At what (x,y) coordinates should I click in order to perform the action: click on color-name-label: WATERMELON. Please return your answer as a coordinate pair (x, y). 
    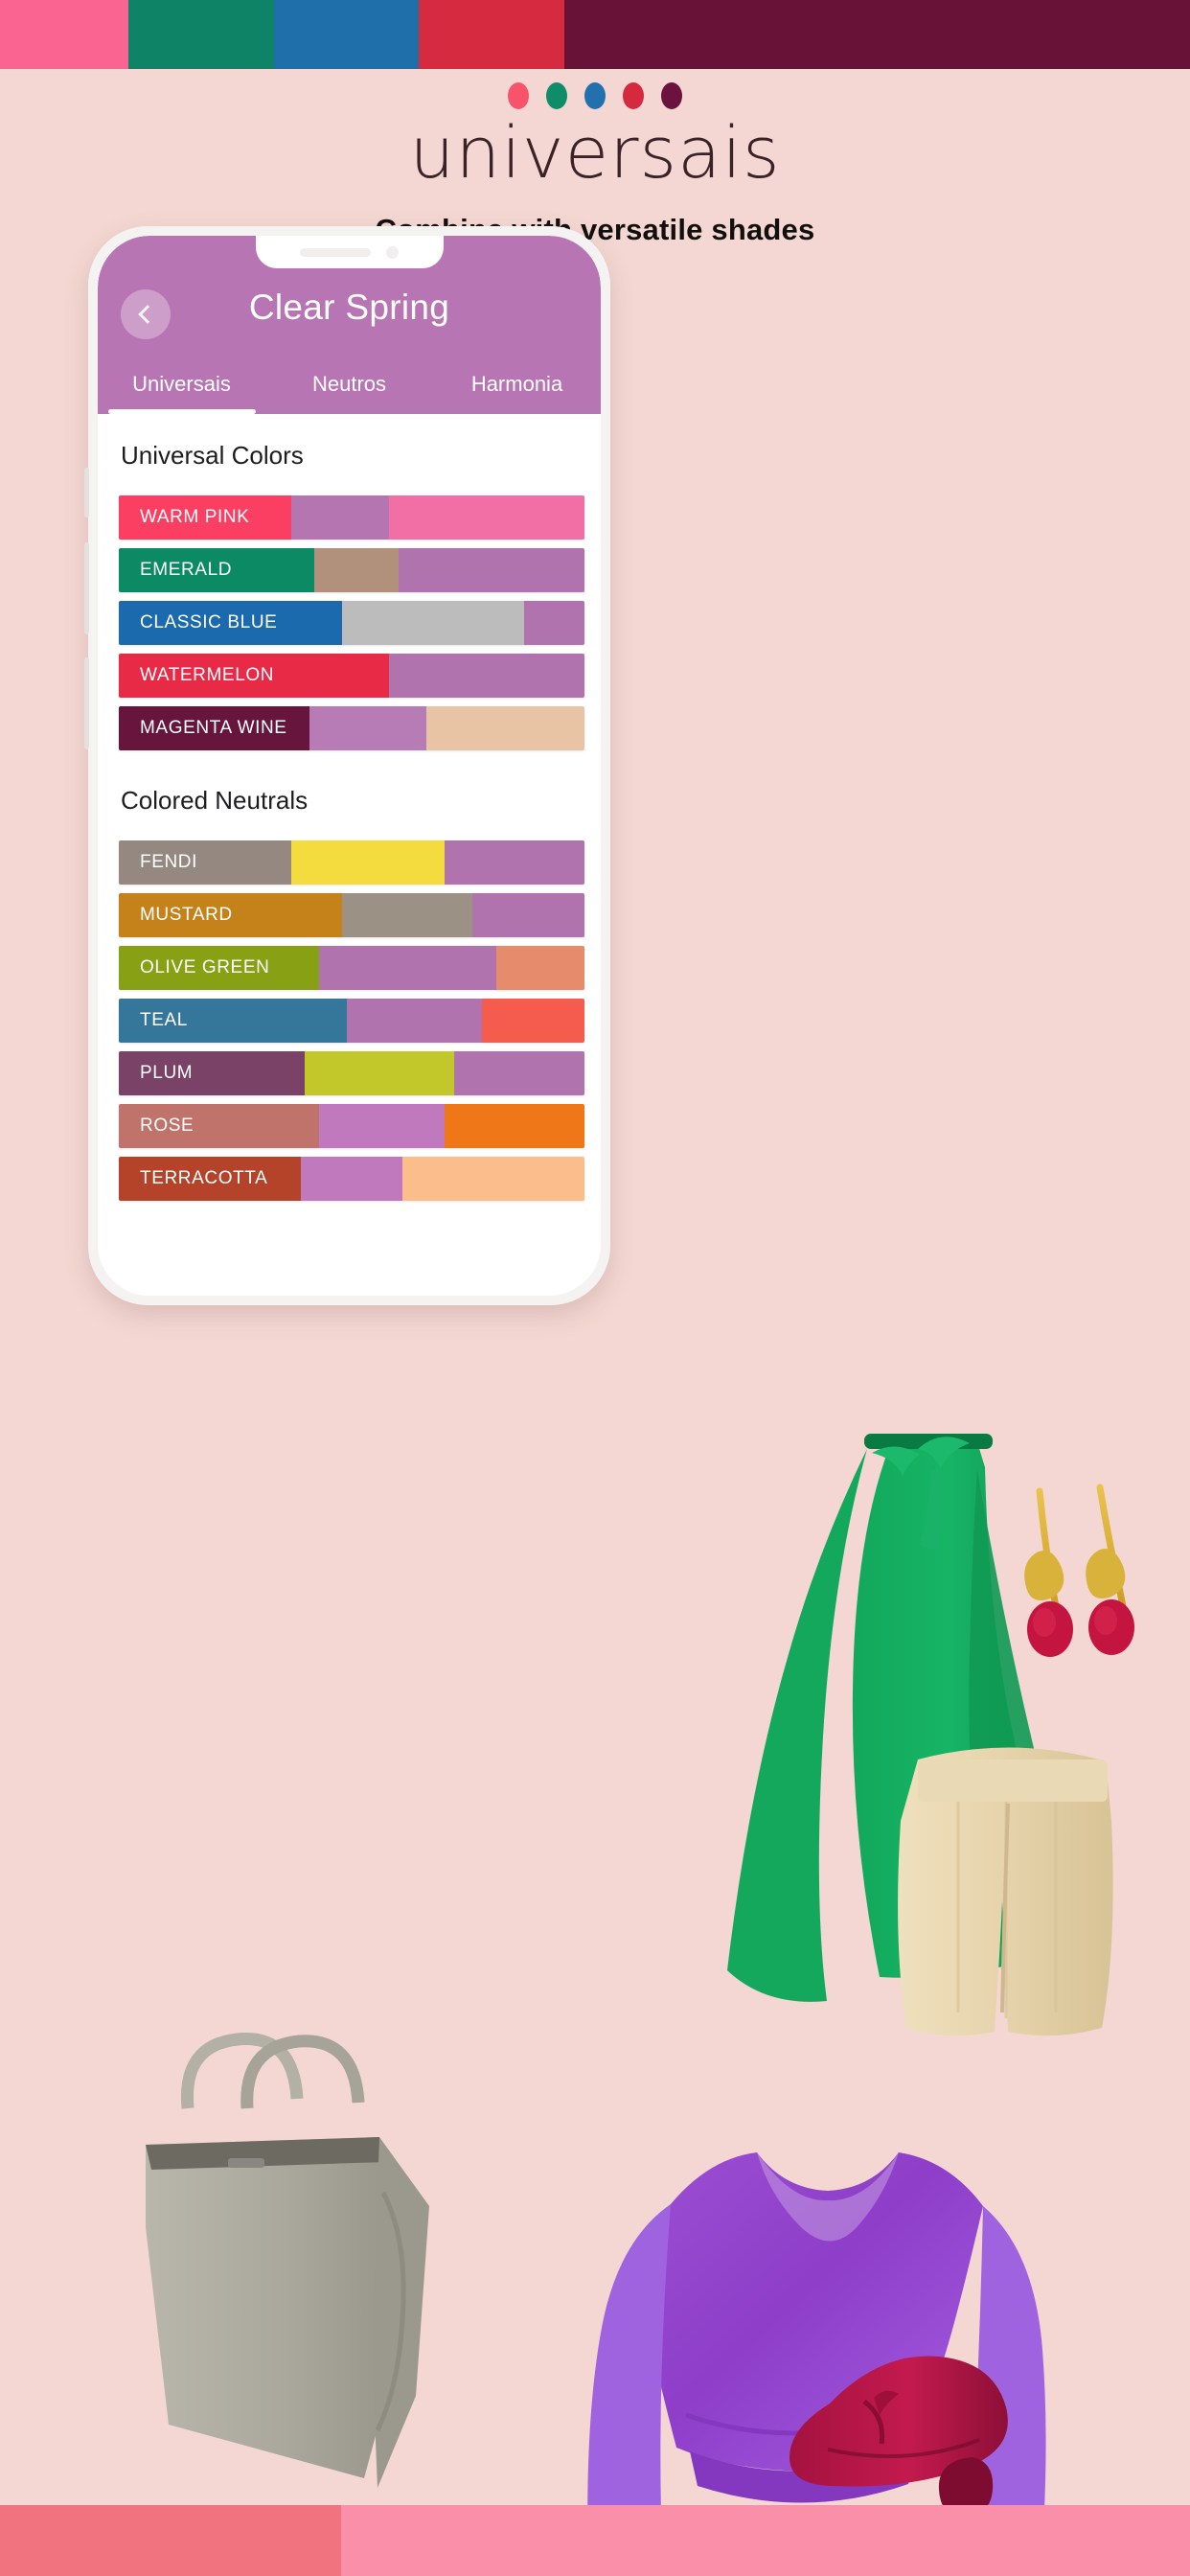
    Looking at the image, I should click on (207, 675).